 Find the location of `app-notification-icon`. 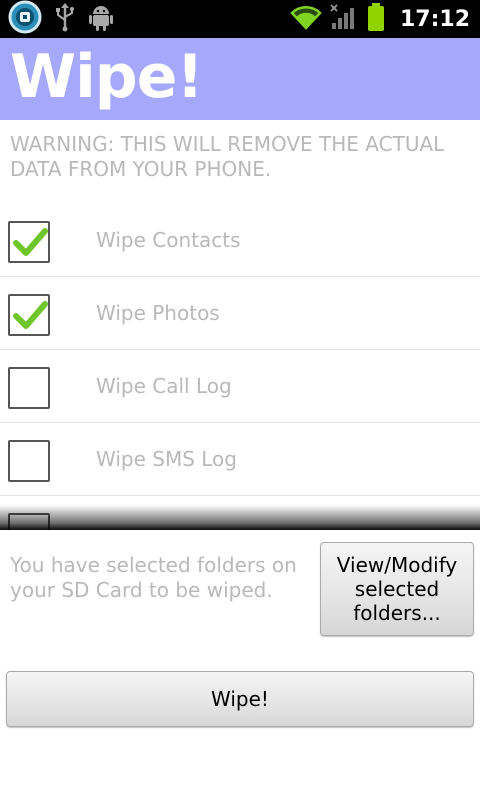

app-notification-icon is located at coordinates (25, 19).